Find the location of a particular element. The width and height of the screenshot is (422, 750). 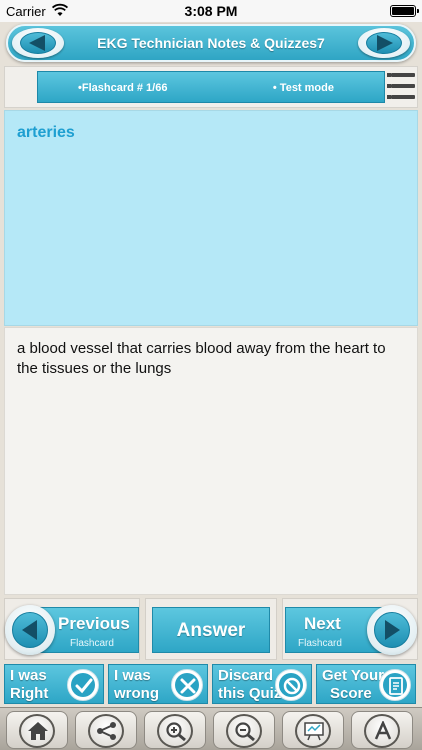

answer-panel-frame: Answer is located at coordinates (211, 629).